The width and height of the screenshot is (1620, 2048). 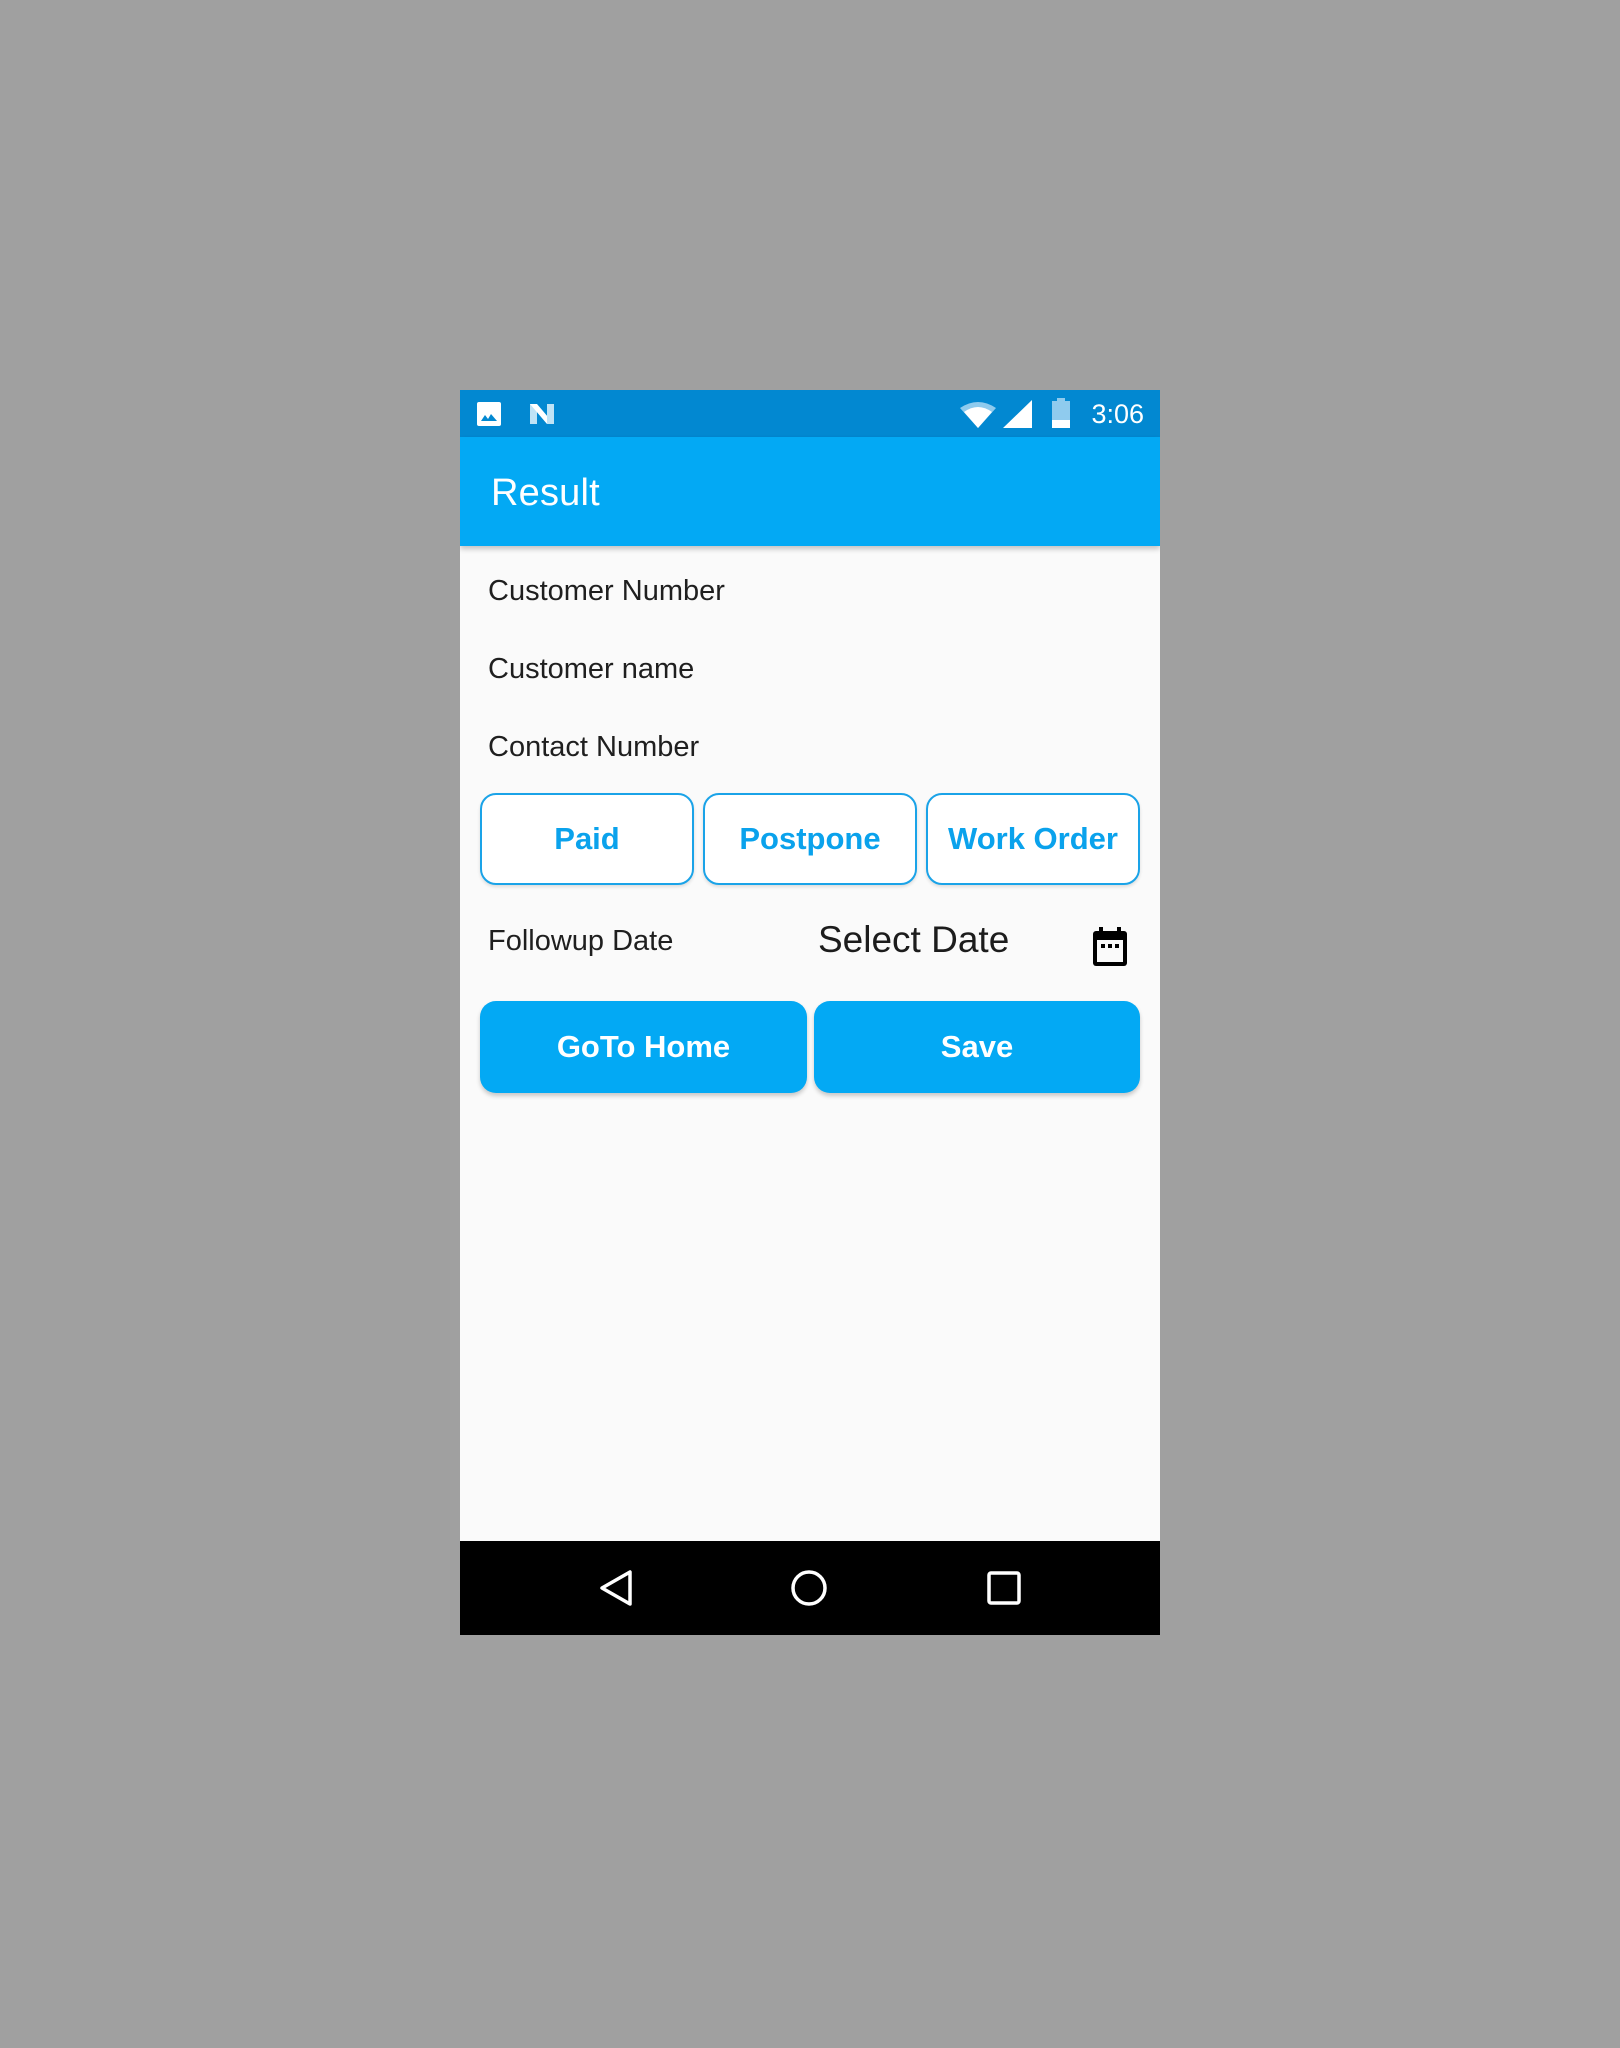 I want to click on n-notification-icon, so click(x=542, y=414).